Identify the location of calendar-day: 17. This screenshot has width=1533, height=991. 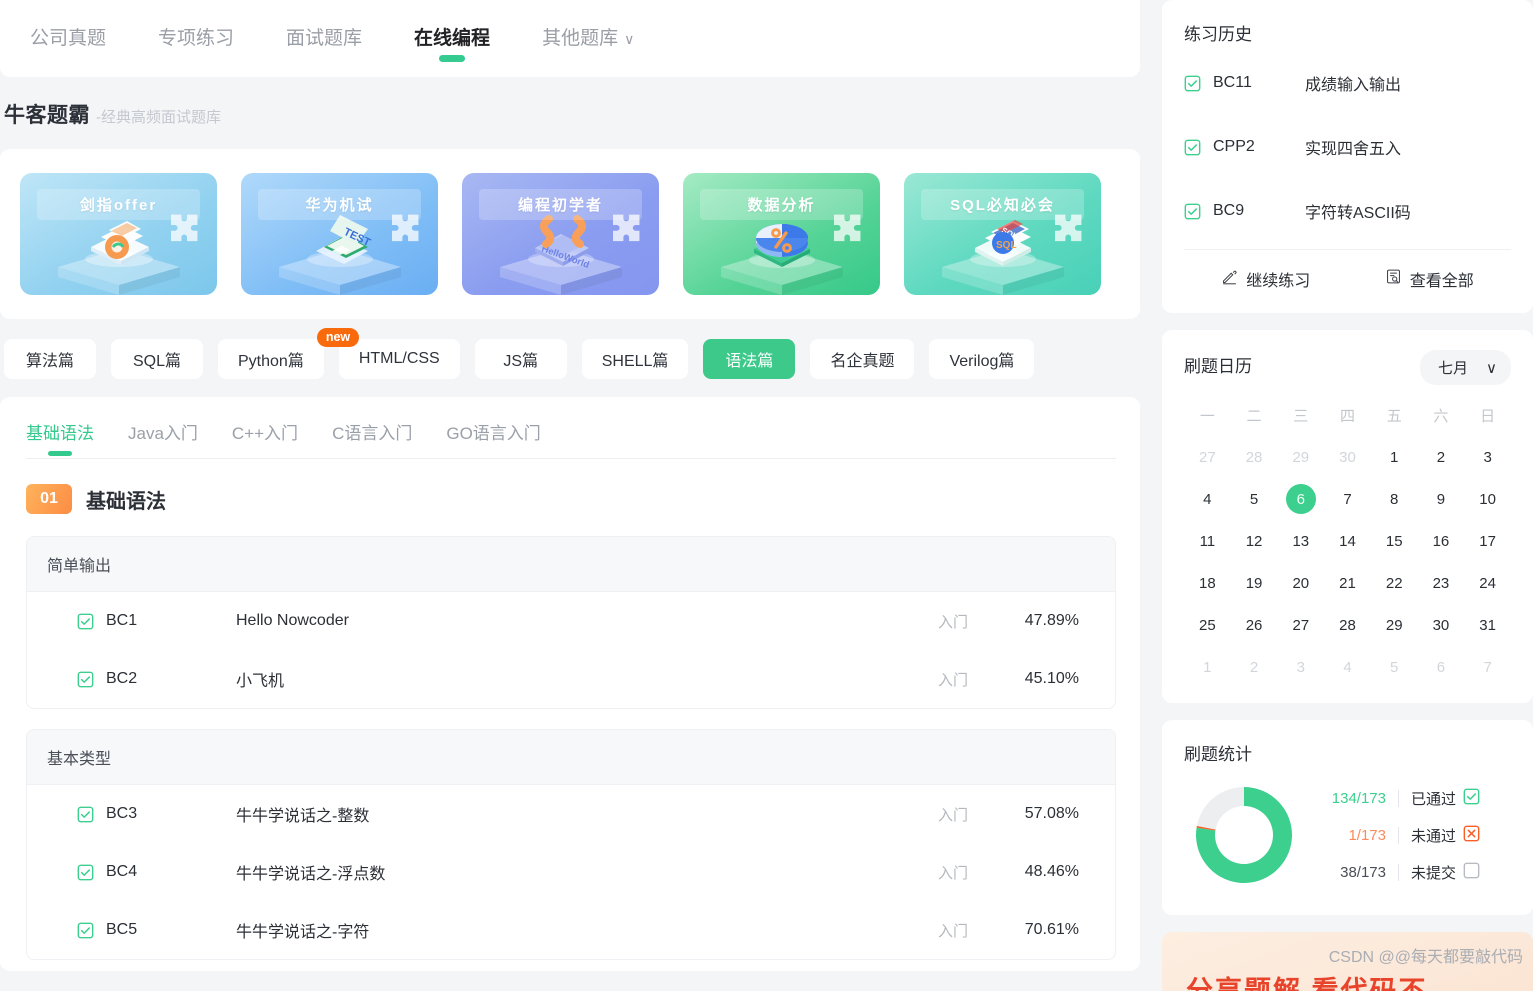
(1487, 541).